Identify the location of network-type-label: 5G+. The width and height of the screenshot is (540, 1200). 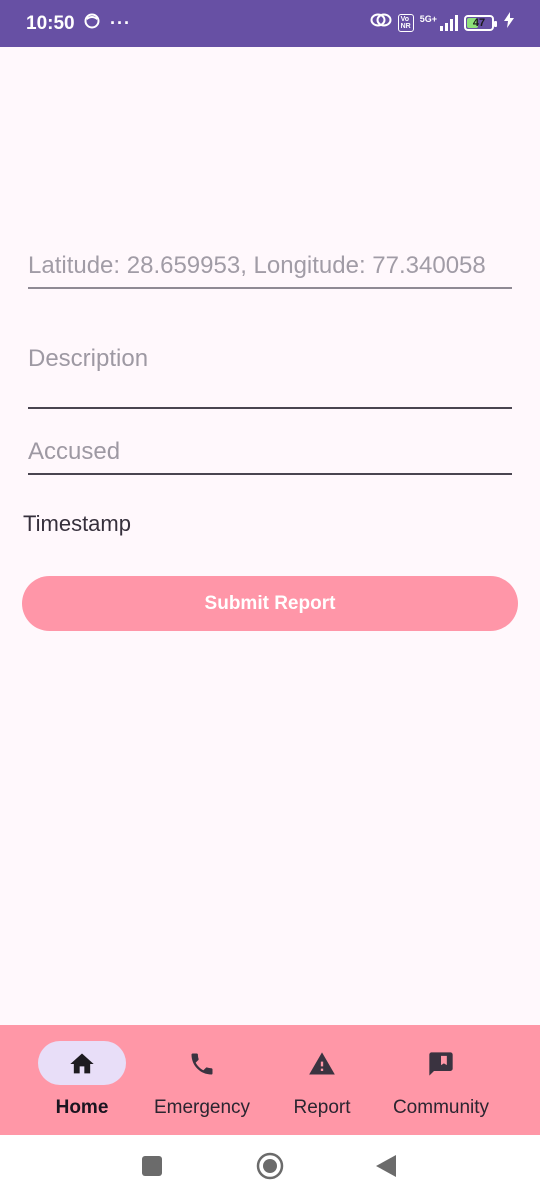
(428, 18).